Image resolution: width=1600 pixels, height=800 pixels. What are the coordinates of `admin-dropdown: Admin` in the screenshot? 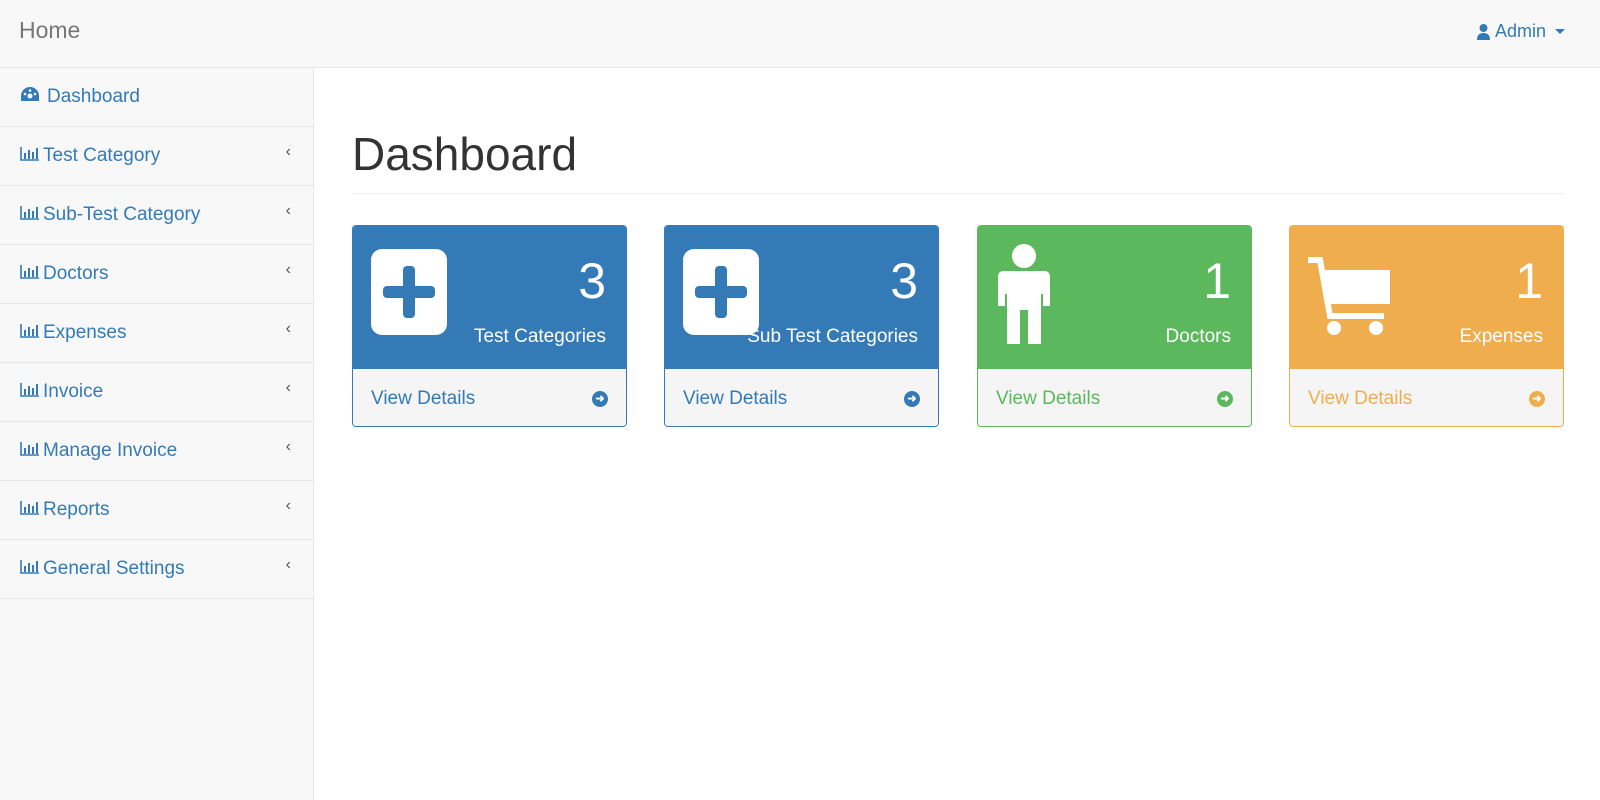 It's located at (1520, 31).